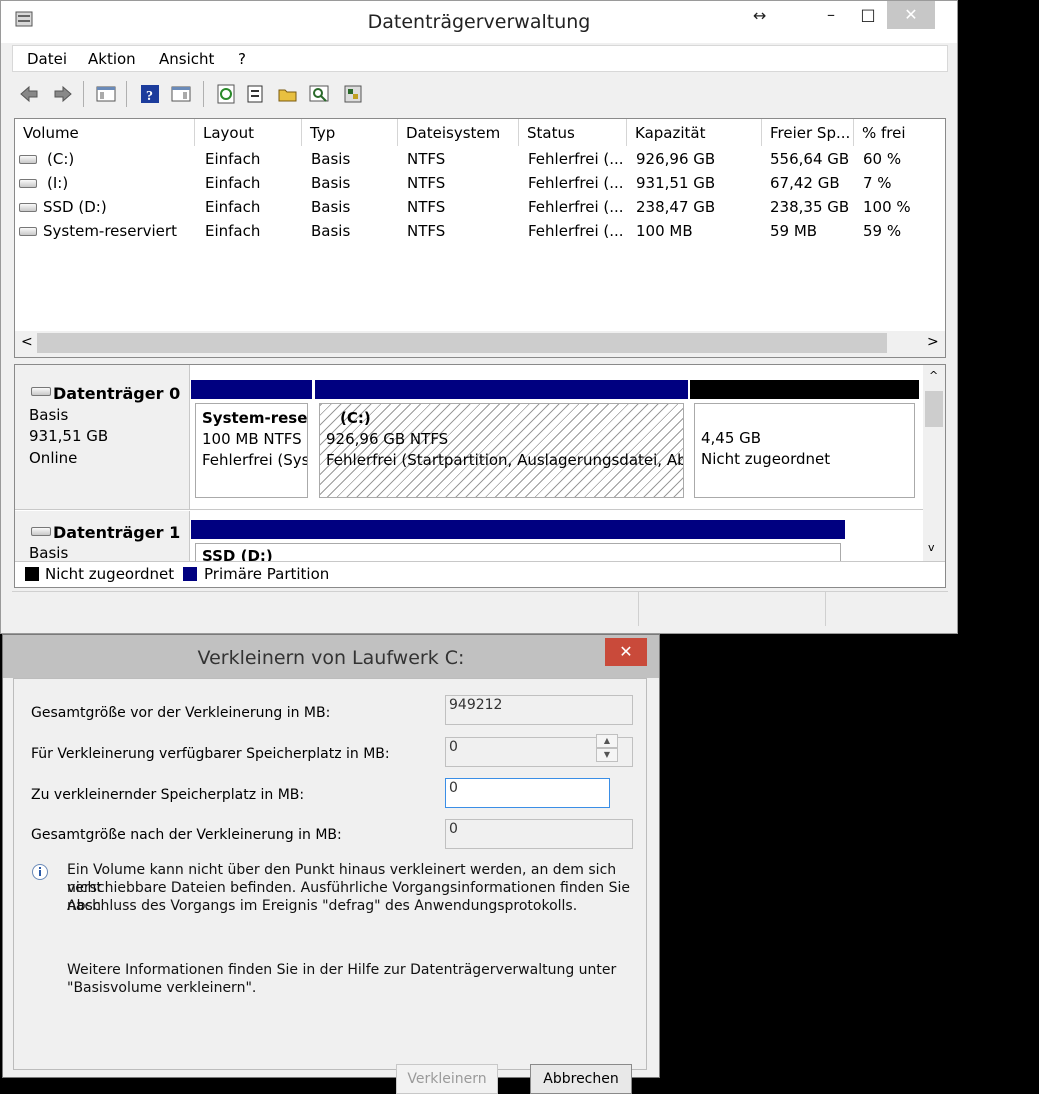 This screenshot has height=1094, width=1039. Describe the element at coordinates (480, 95) in the screenshot. I see `toolbar: ?` at that location.